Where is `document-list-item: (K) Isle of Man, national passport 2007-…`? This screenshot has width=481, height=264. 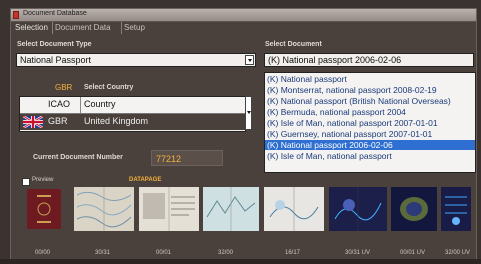
document-list-item: (K) Isle of Man, national passport 2007-… is located at coordinates (370, 123).